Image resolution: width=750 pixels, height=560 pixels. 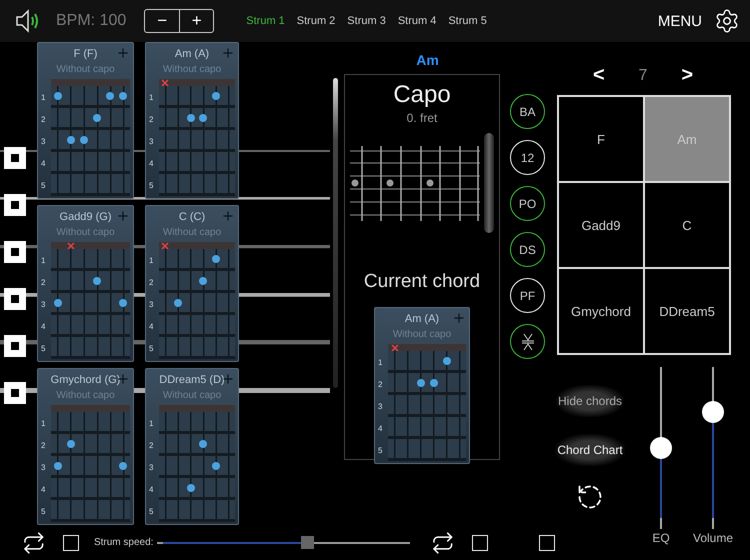 What do you see at coordinates (415, 183) in the screenshot?
I see `capo-fretboard-drawing` at bounding box center [415, 183].